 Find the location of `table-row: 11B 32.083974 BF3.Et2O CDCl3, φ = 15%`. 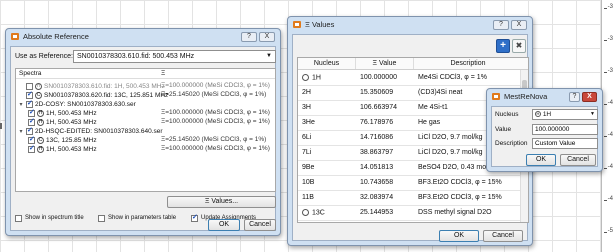

table-row: 11B 32.083974 BF3.Et2O CDCl3, φ = 15% is located at coordinates (410, 198).